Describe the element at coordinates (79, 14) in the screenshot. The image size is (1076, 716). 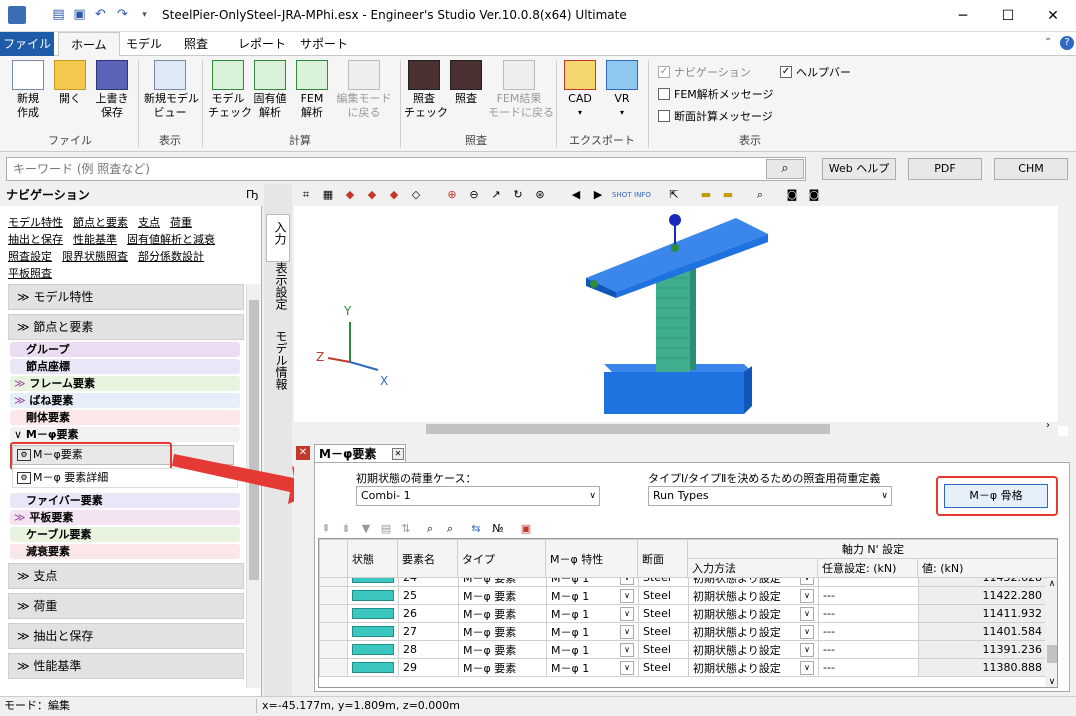
I see `save-icon: ▣` at that location.